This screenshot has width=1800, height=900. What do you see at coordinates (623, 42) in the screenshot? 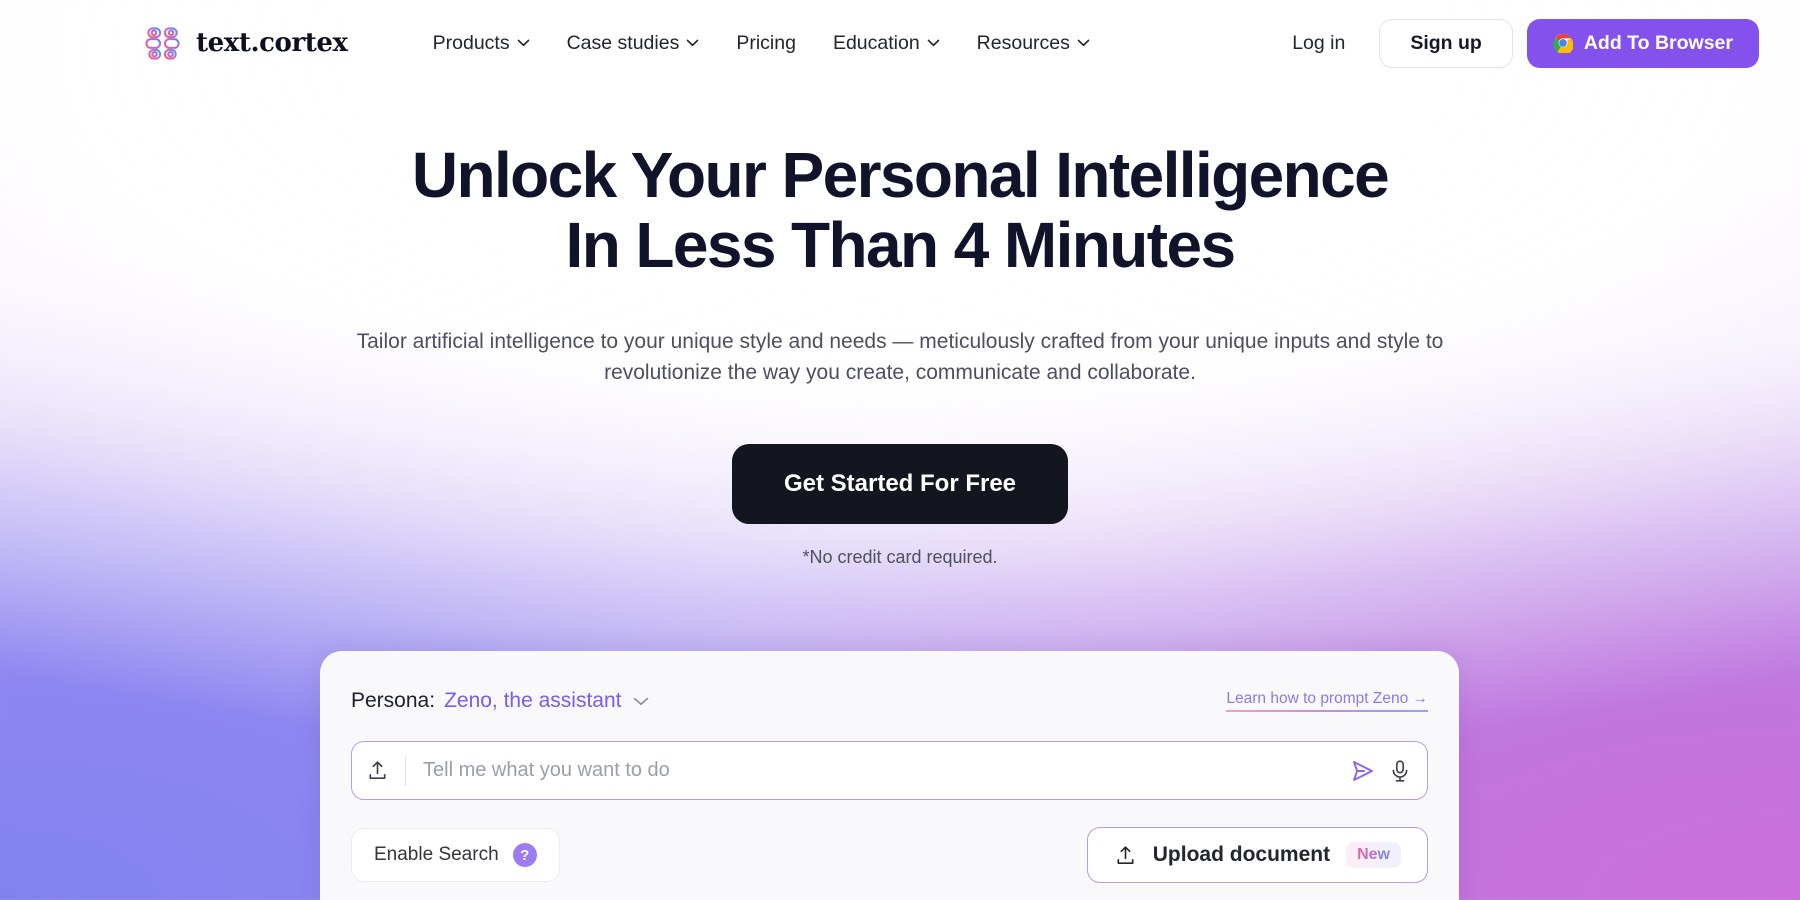
I see `nav-label: Case studies` at bounding box center [623, 42].